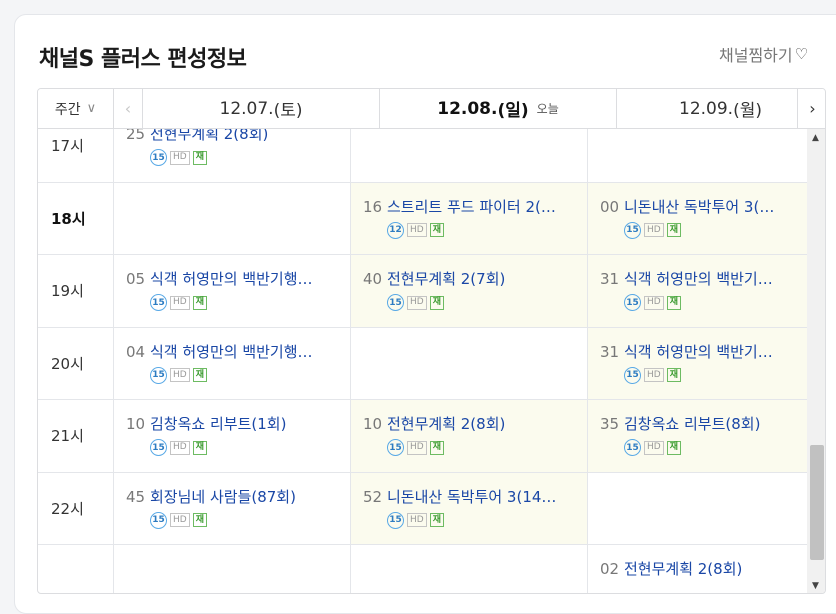 The image size is (836, 614). I want to click on hour-label: 20시, so click(76, 363).